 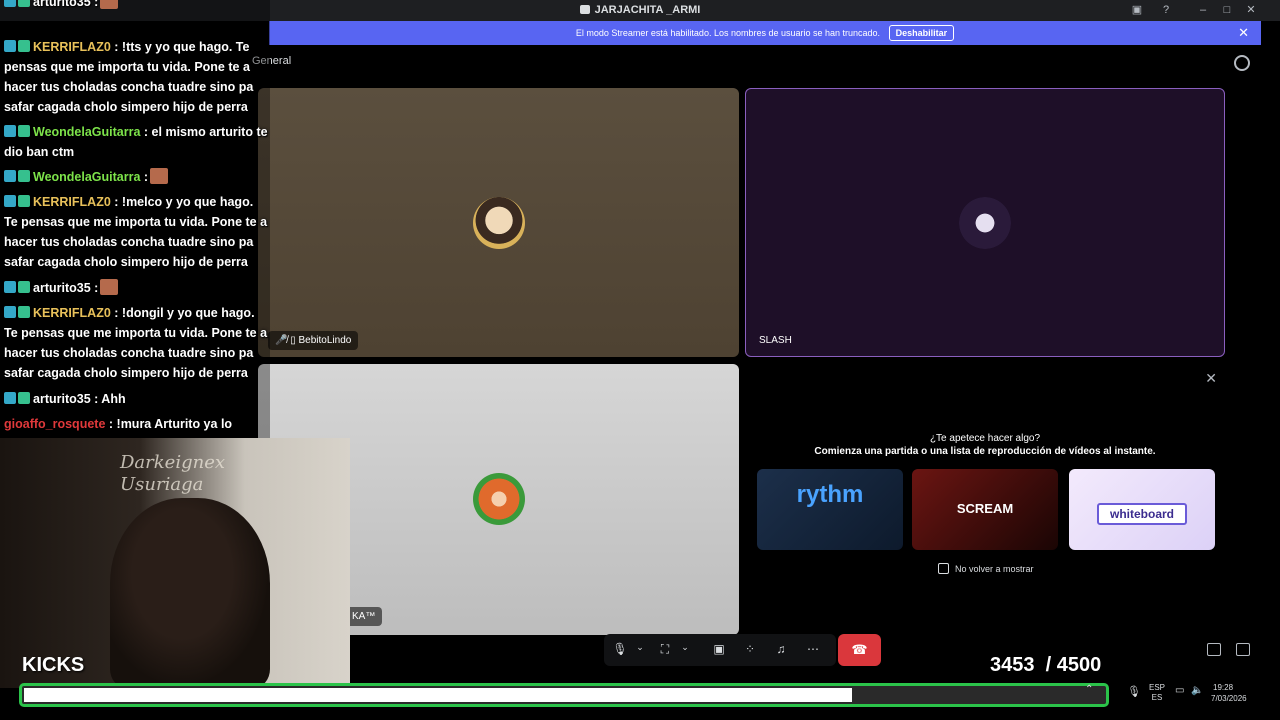 What do you see at coordinates (1157, 693) in the screenshot?
I see `language-indicator: ESP ES` at bounding box center [1157, 693].